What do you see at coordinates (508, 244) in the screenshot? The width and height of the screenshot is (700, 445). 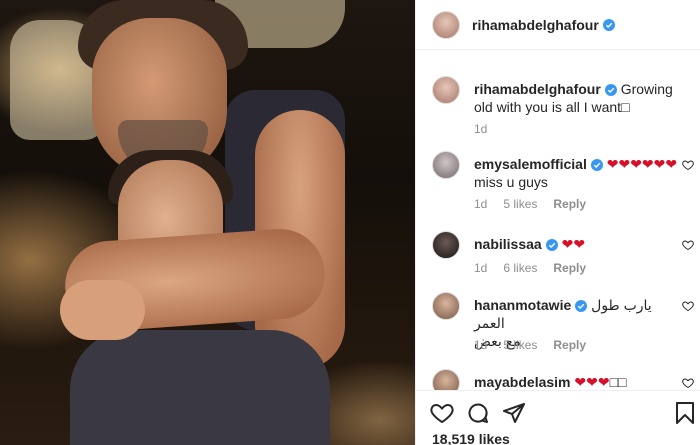 I see `comment-username: nabilissaa` at bounding box center [508, 244].